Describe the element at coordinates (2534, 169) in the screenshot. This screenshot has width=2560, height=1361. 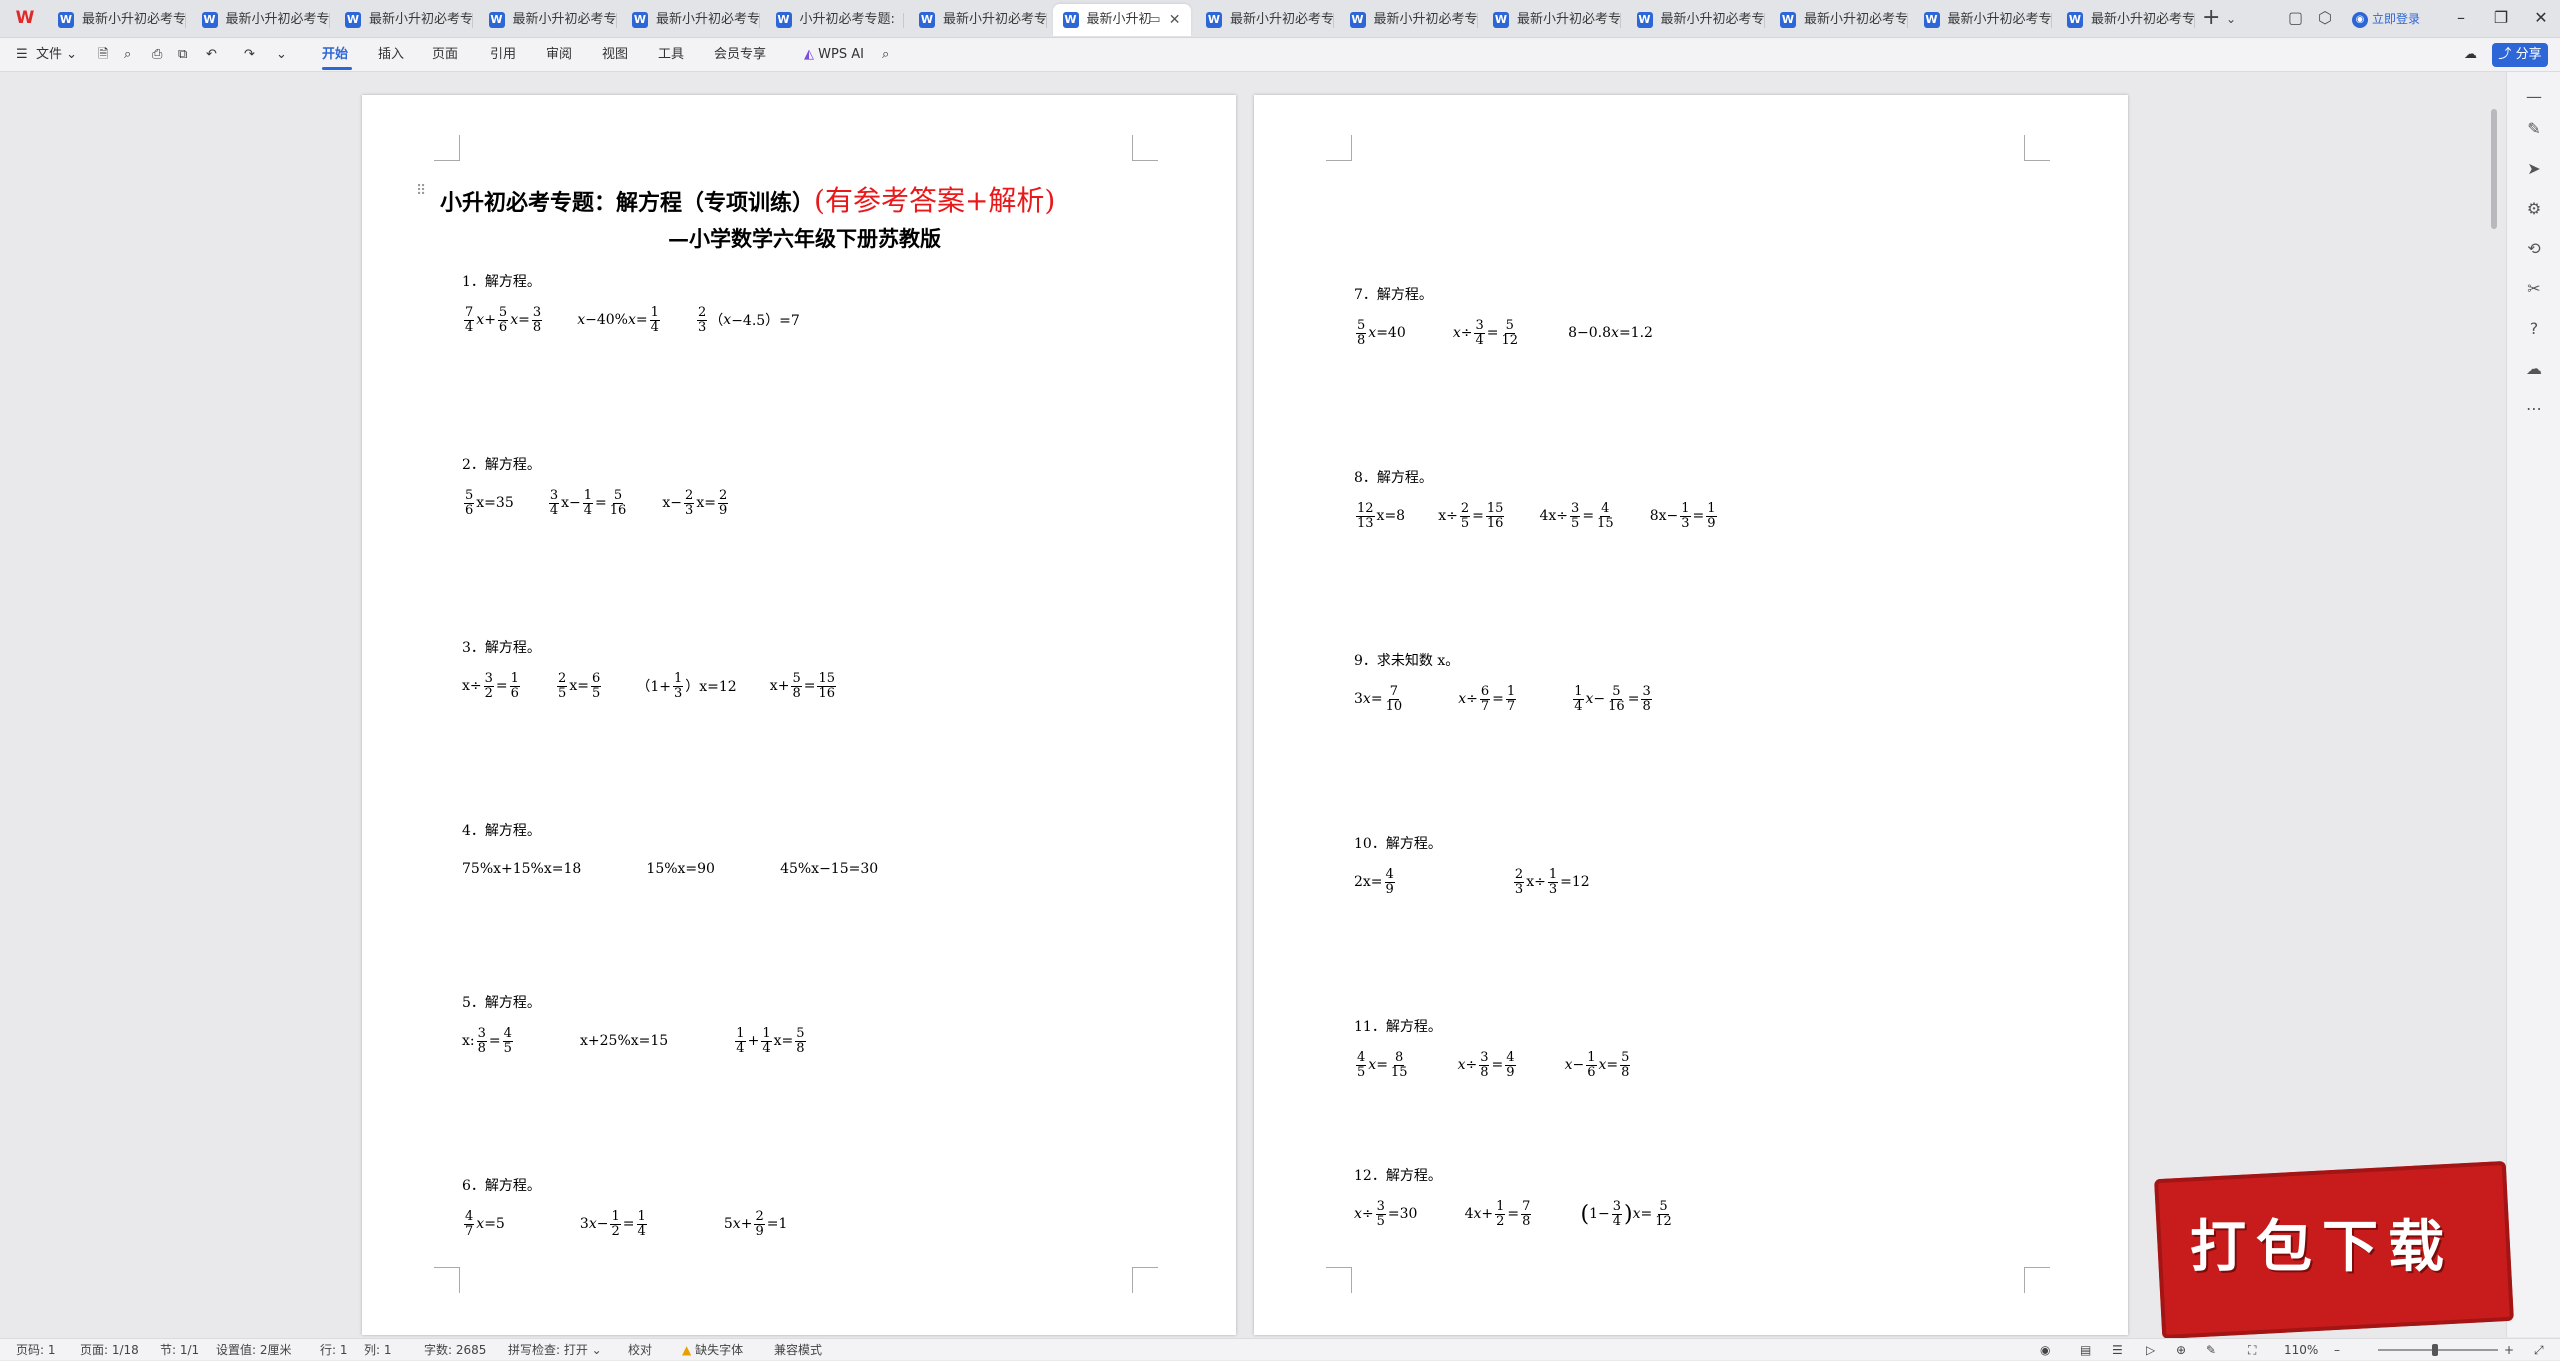
I see `select-cursor-icon: ➤` at that location.